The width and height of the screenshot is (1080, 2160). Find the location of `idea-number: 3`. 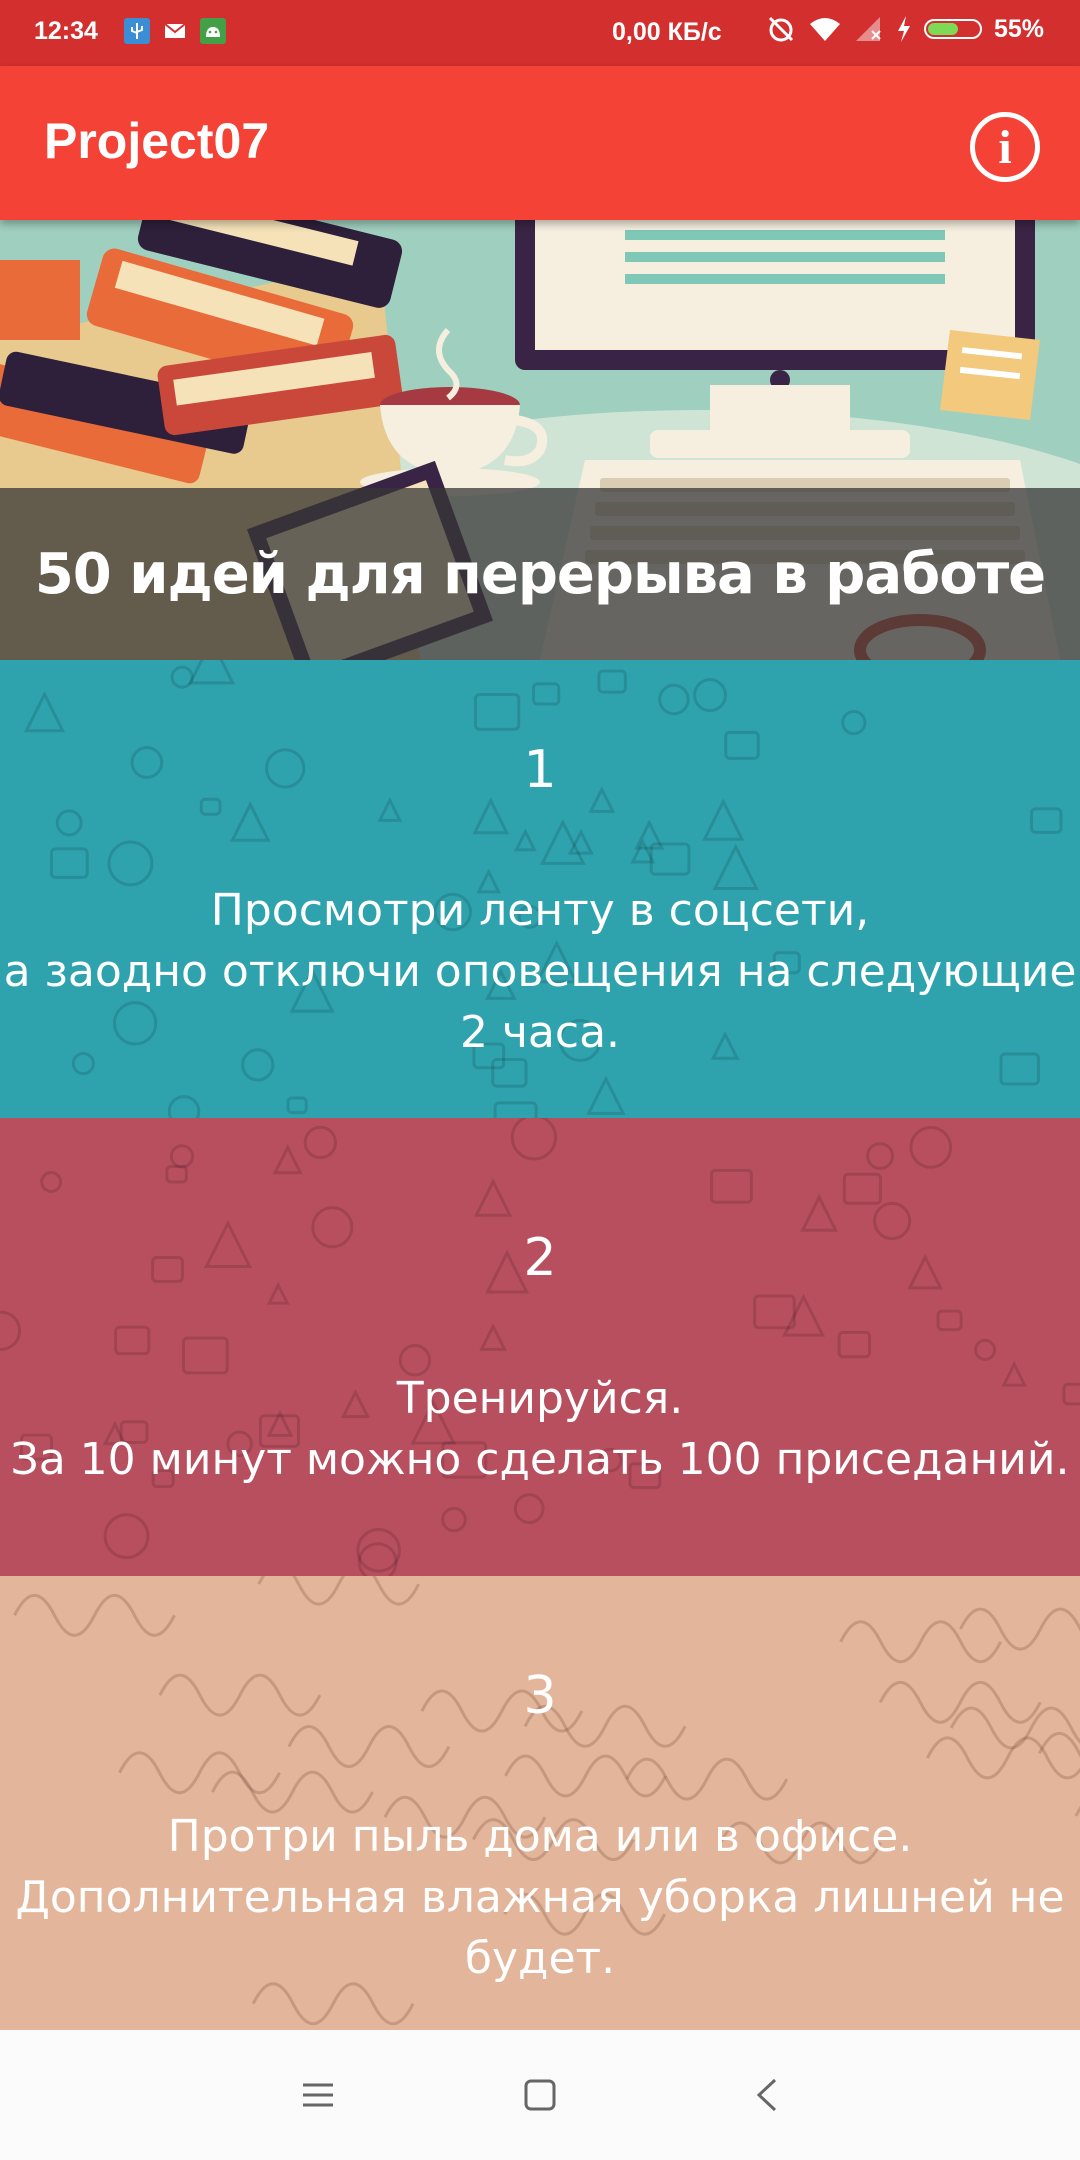

idea-number: 3 is located at coordinates (540, 1696).